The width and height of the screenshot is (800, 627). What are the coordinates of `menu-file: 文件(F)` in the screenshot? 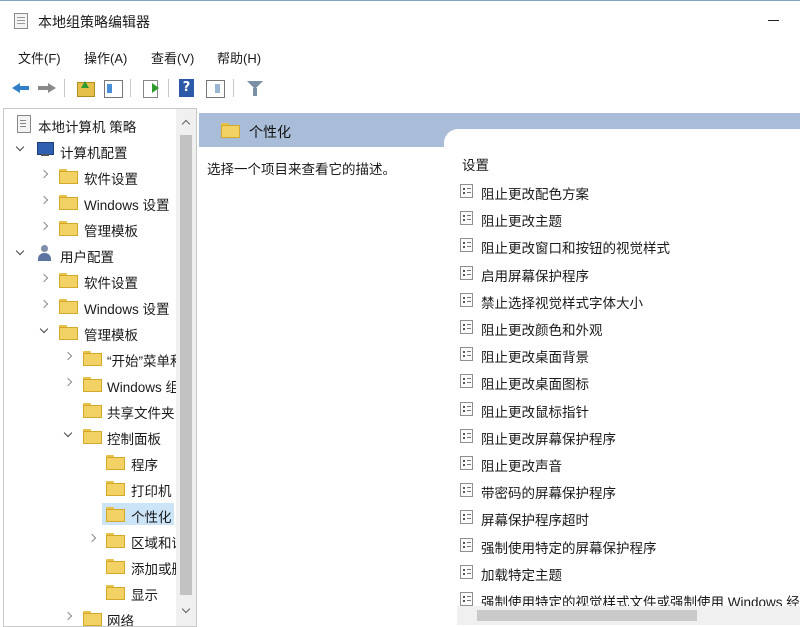 It's located at (39, 57).